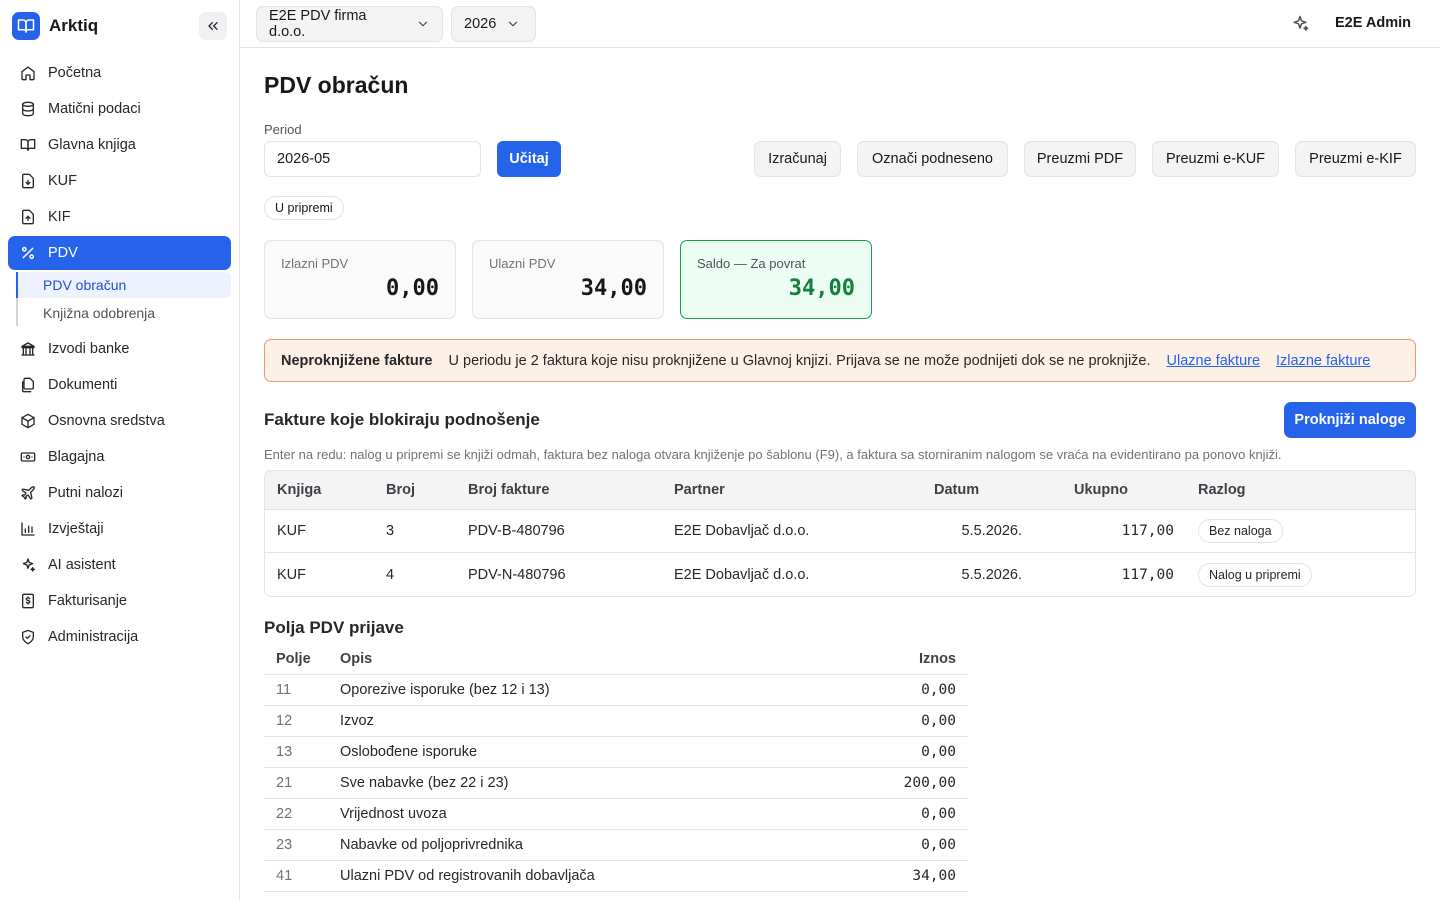 The height and width of the screenshot is (900, 1440). I want to click on cell-amount: 200,00, so click(929, 783).